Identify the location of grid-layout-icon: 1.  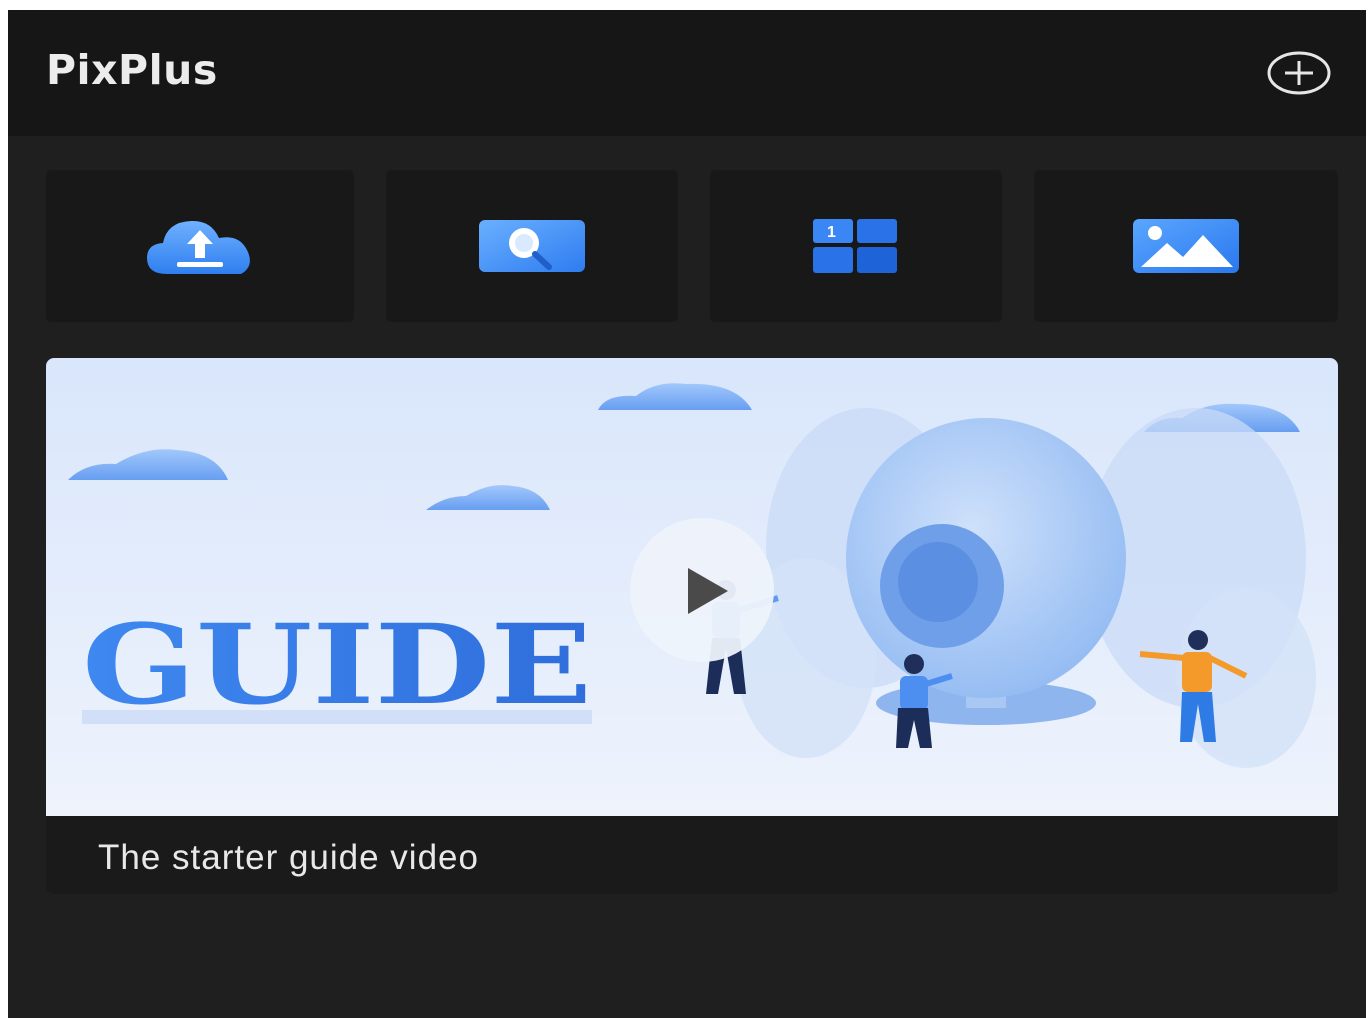
(855, 246).